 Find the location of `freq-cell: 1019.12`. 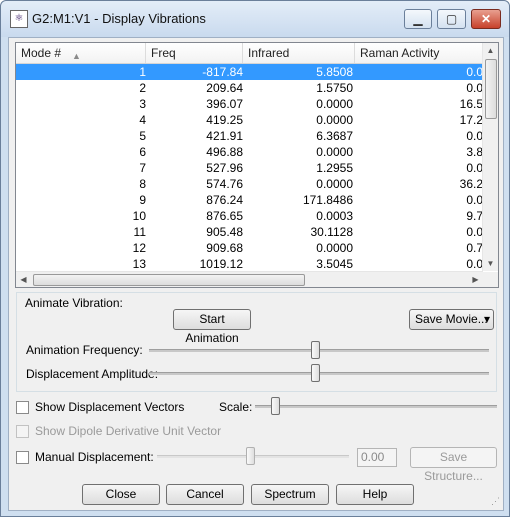

freq-cell: 1019.12 is located at coordinates (221, 264).